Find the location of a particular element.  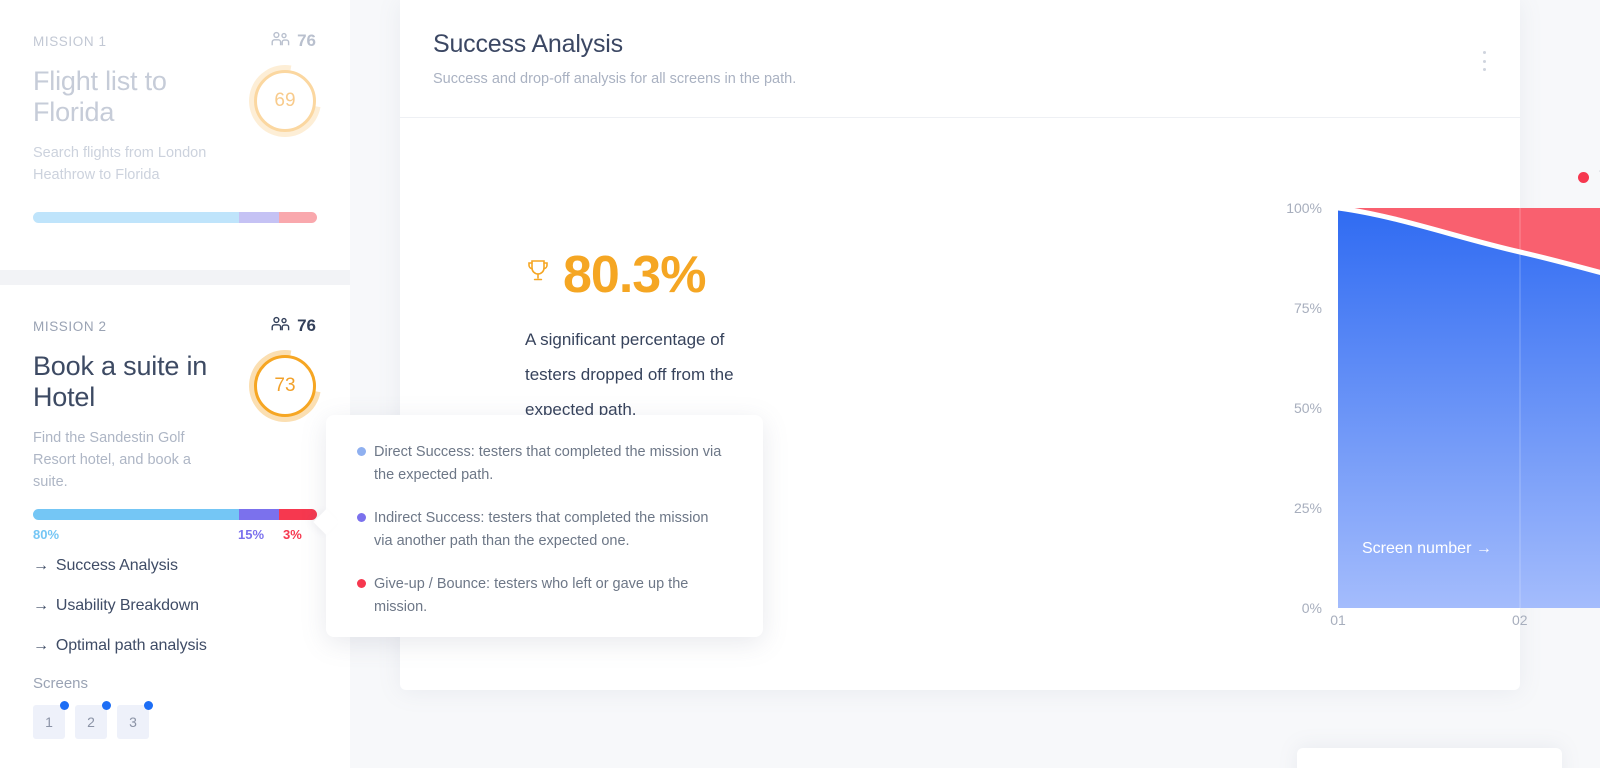

screen-thumbnail-label: 3 is located at coordinates (133, 722).